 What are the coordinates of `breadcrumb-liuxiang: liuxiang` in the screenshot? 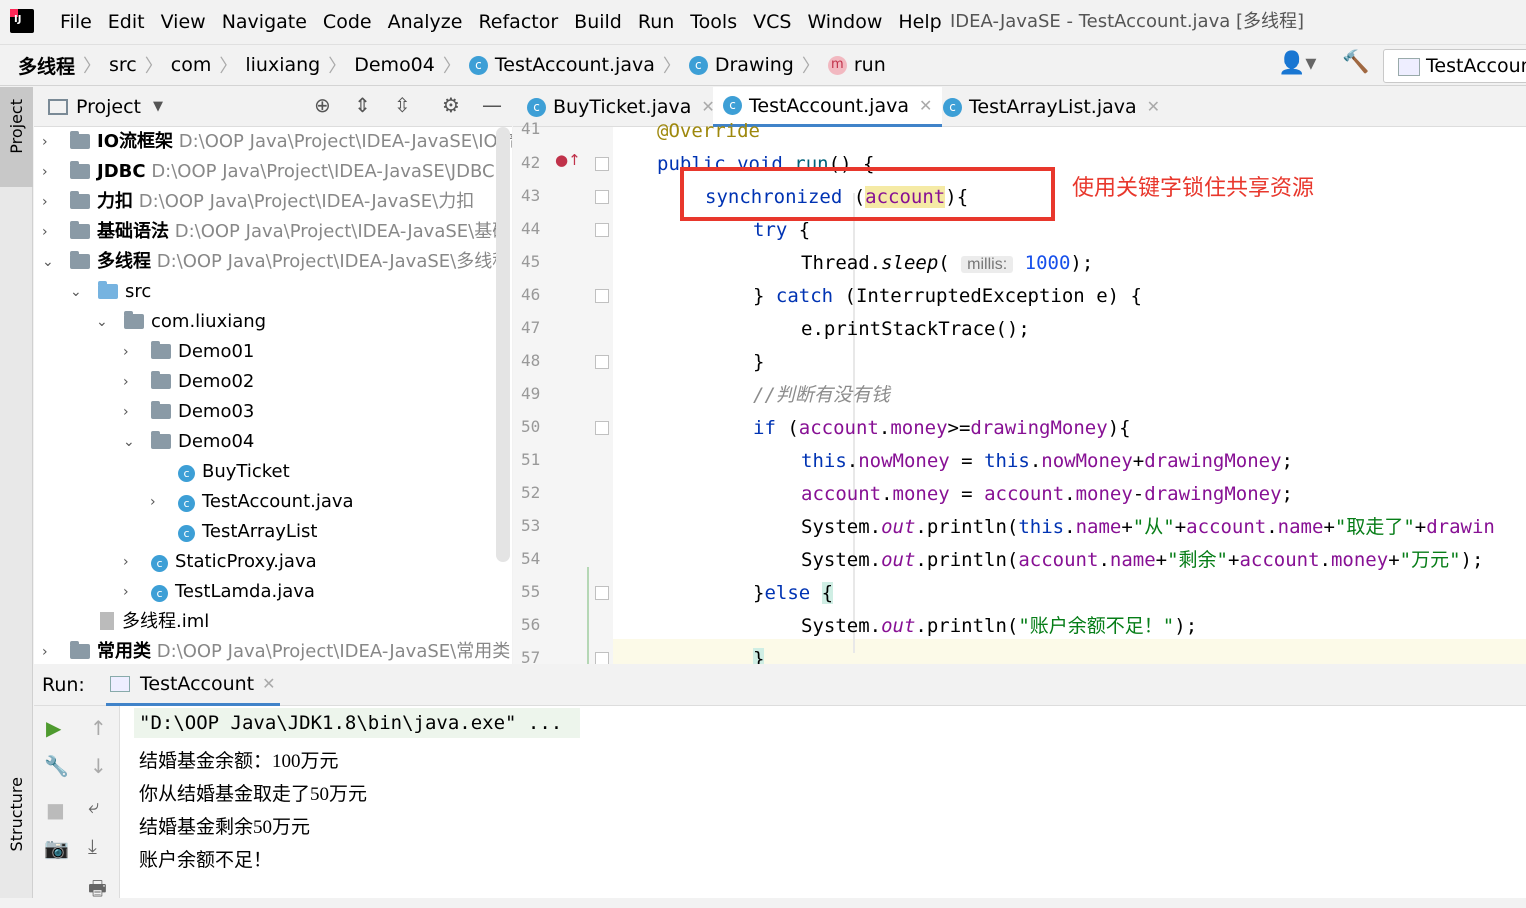 It's located at (282, 65).